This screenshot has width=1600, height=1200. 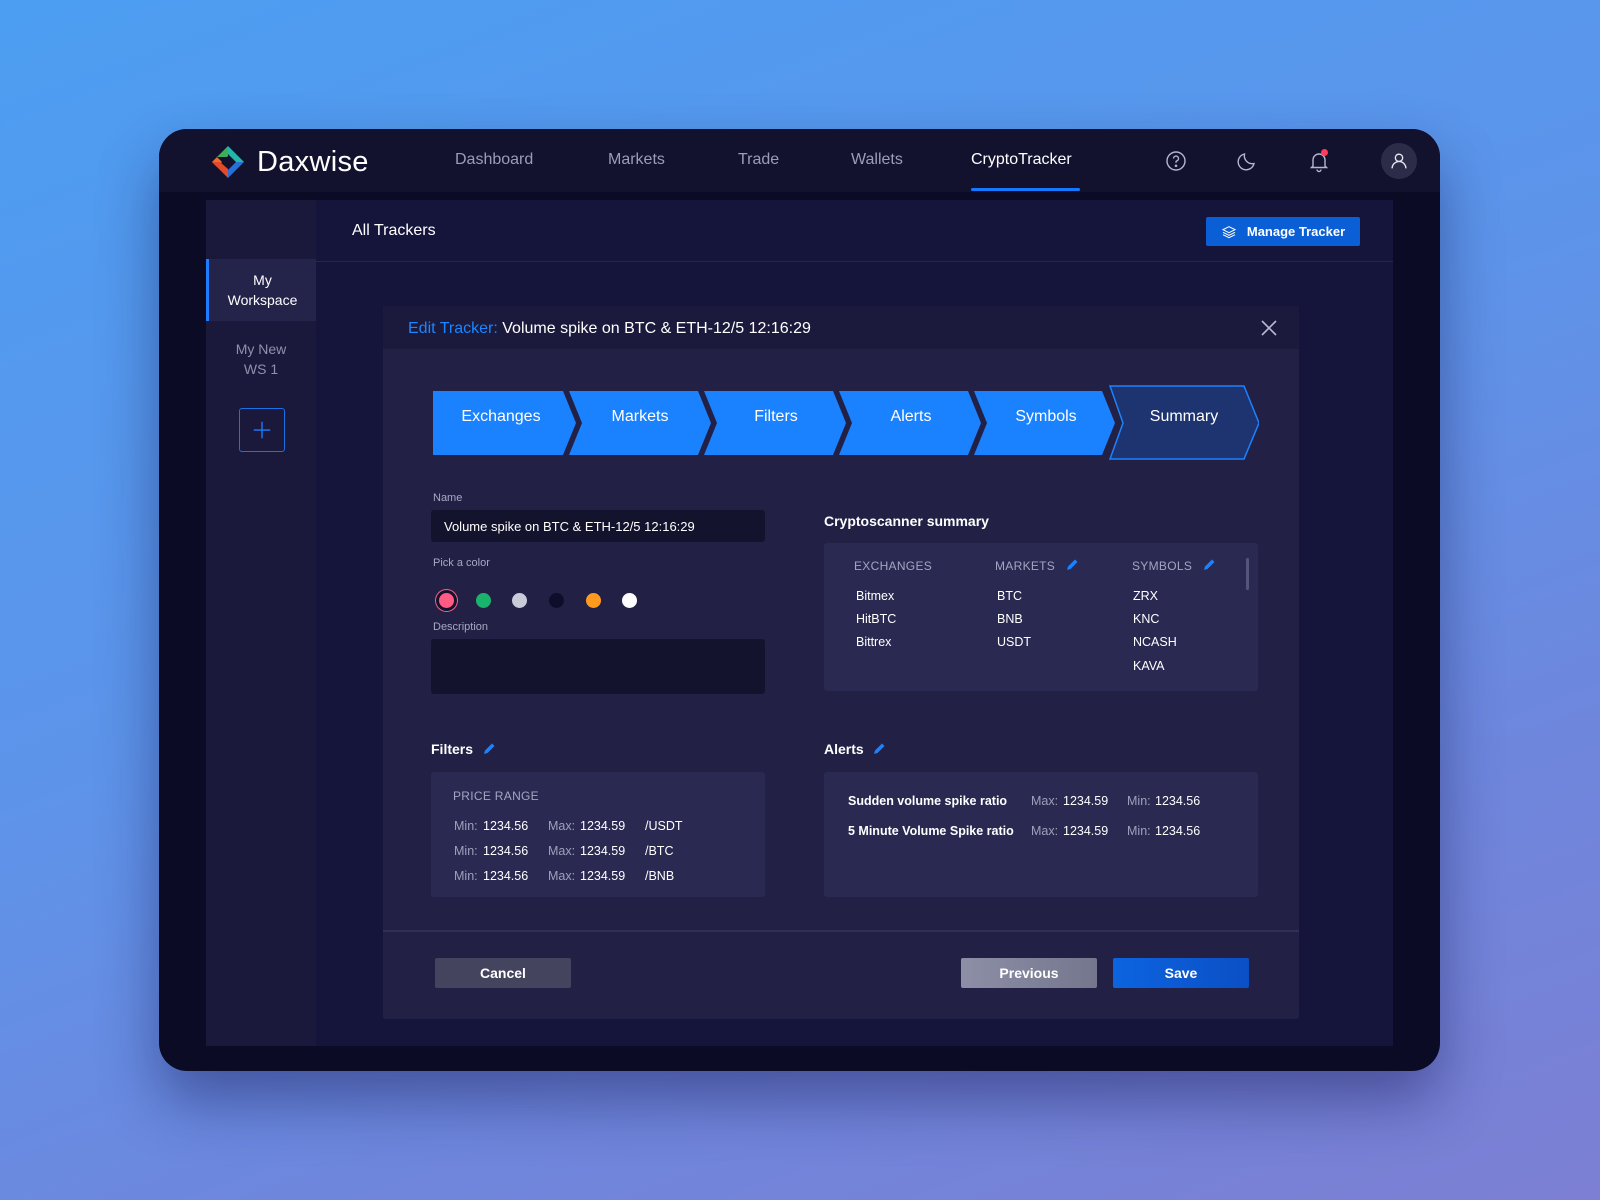 What do you see at coordinates (598, 526) in the screenshot?
I see `name-input` at bounding box center [598, 526].